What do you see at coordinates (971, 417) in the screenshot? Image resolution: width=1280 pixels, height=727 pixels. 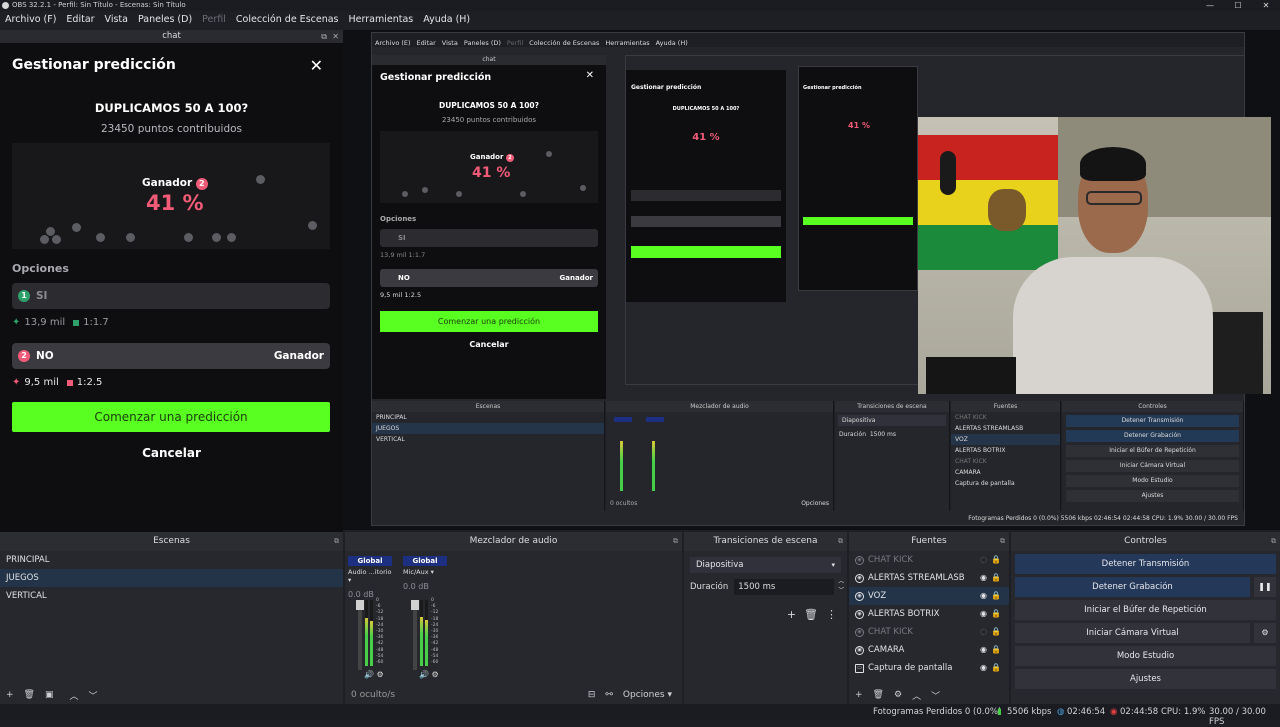 I see `nested-source: CHAT KICK` at bounding box center [971, 417].